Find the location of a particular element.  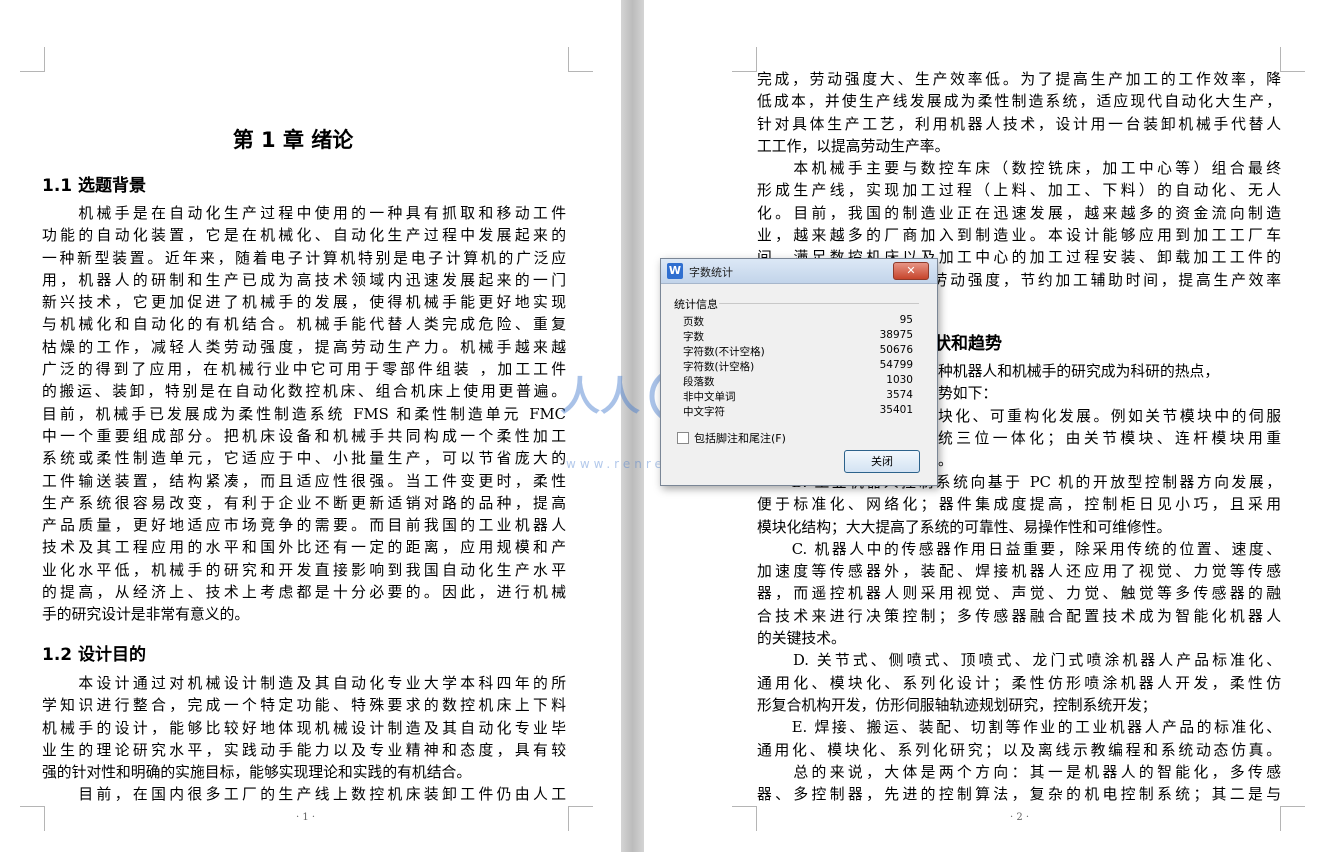

text-line: 工工作，以提高劳动生产率。 is located at coordinates (853, 146).